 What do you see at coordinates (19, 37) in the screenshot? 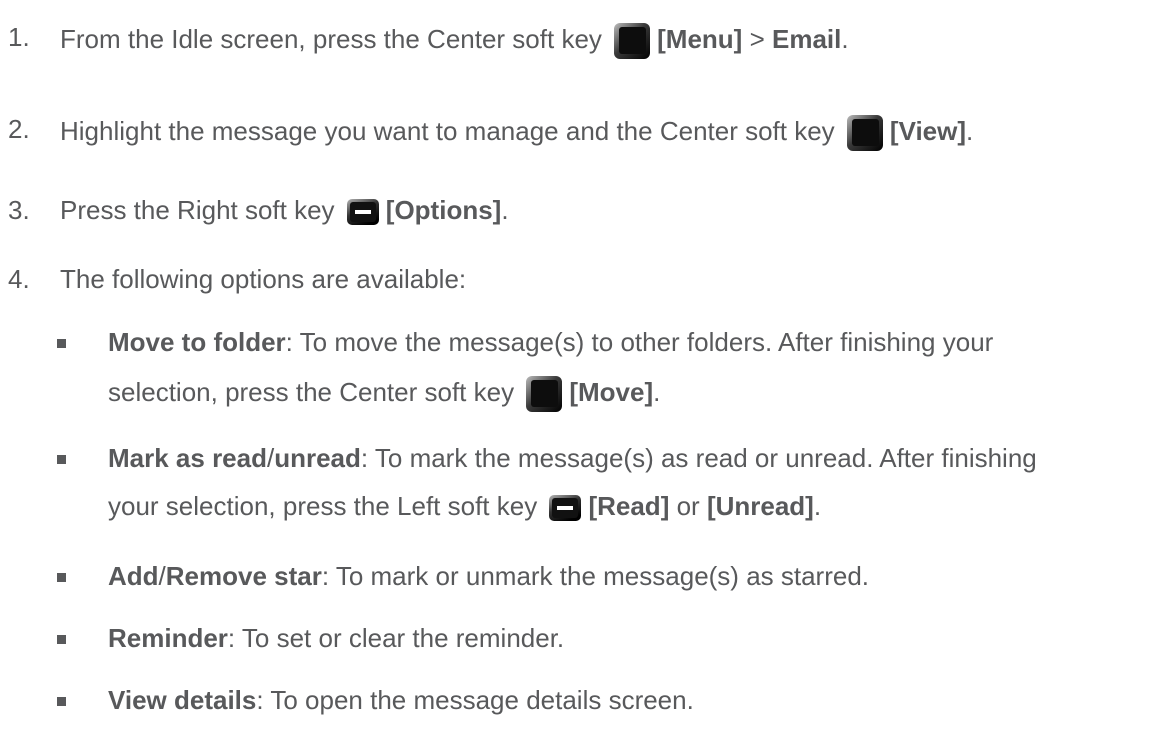
I see `step-number: 1.` at bounding box center [19, 37].